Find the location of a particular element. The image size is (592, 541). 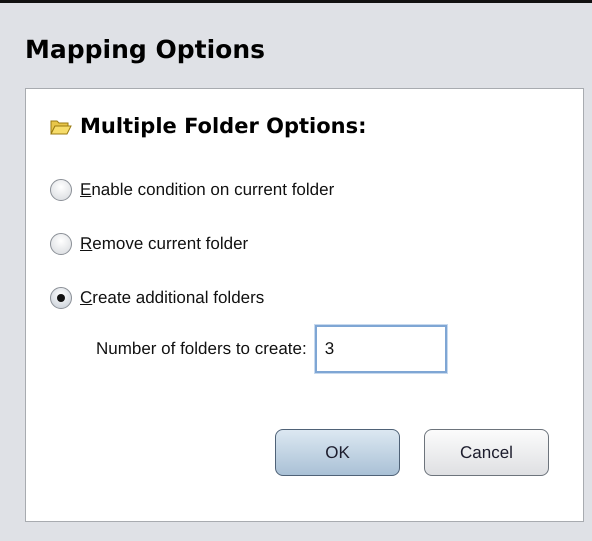

ok-button: OK is located at coordinates (337, 452).